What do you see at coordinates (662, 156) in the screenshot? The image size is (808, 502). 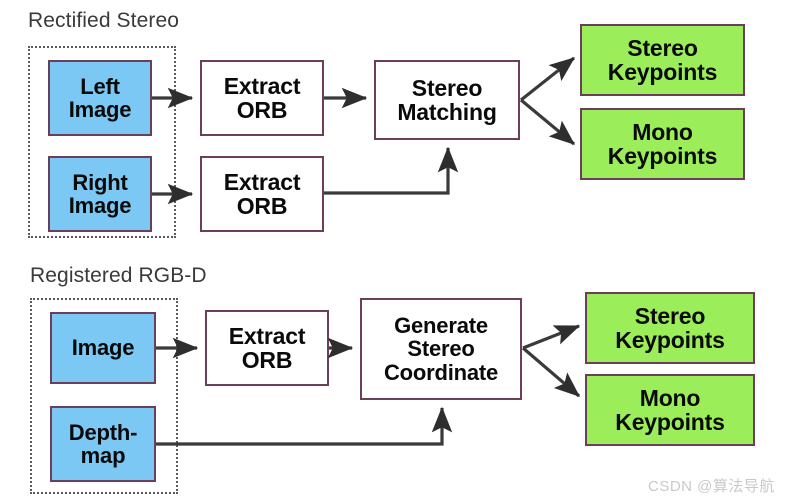 I see `node-mono-keypoints-top-line2: Keypoints` at bounding box center [662, 156].